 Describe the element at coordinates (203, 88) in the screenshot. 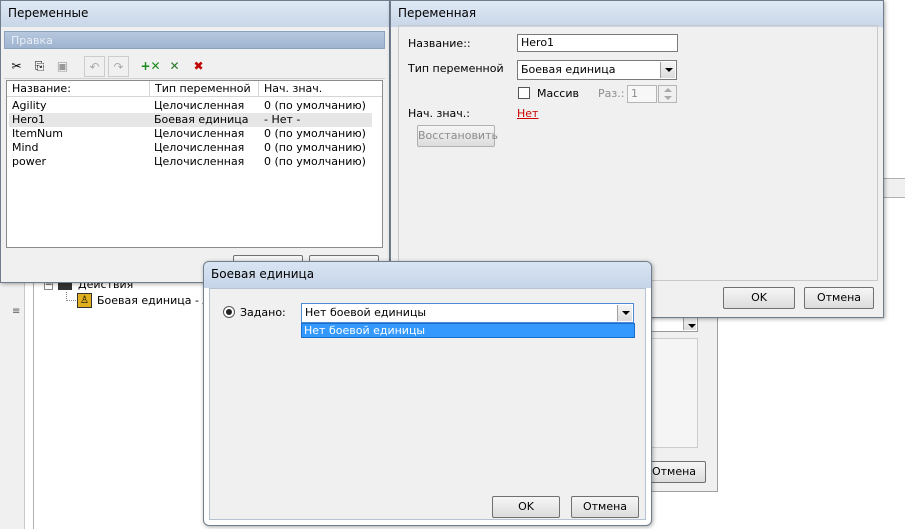

I see `column-header-type: Тип переменной` at that location.